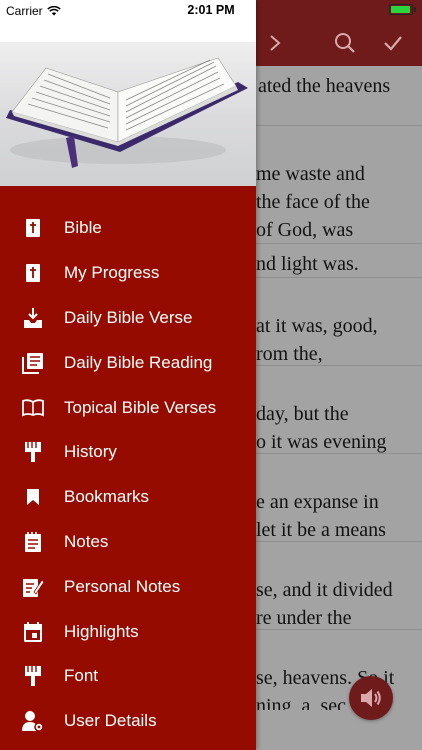 This screenshot has width=422, height=750. What do you see at coordinates (138, 362) in the screenshot?
I see `menu-item-label: Daily Bible Reading` at bounding box center [138, 362].